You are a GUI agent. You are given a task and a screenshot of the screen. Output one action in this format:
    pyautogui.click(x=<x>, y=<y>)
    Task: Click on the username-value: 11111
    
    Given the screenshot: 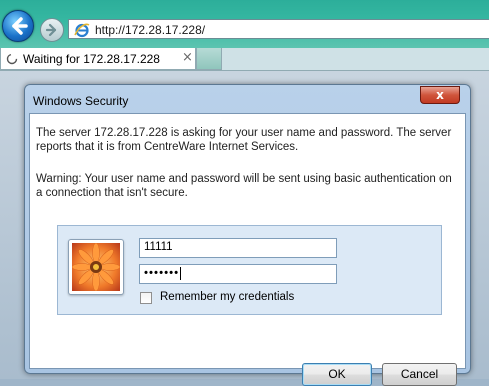 What is the action you would take?
    pyautogui.click(x=158, y=247)
    